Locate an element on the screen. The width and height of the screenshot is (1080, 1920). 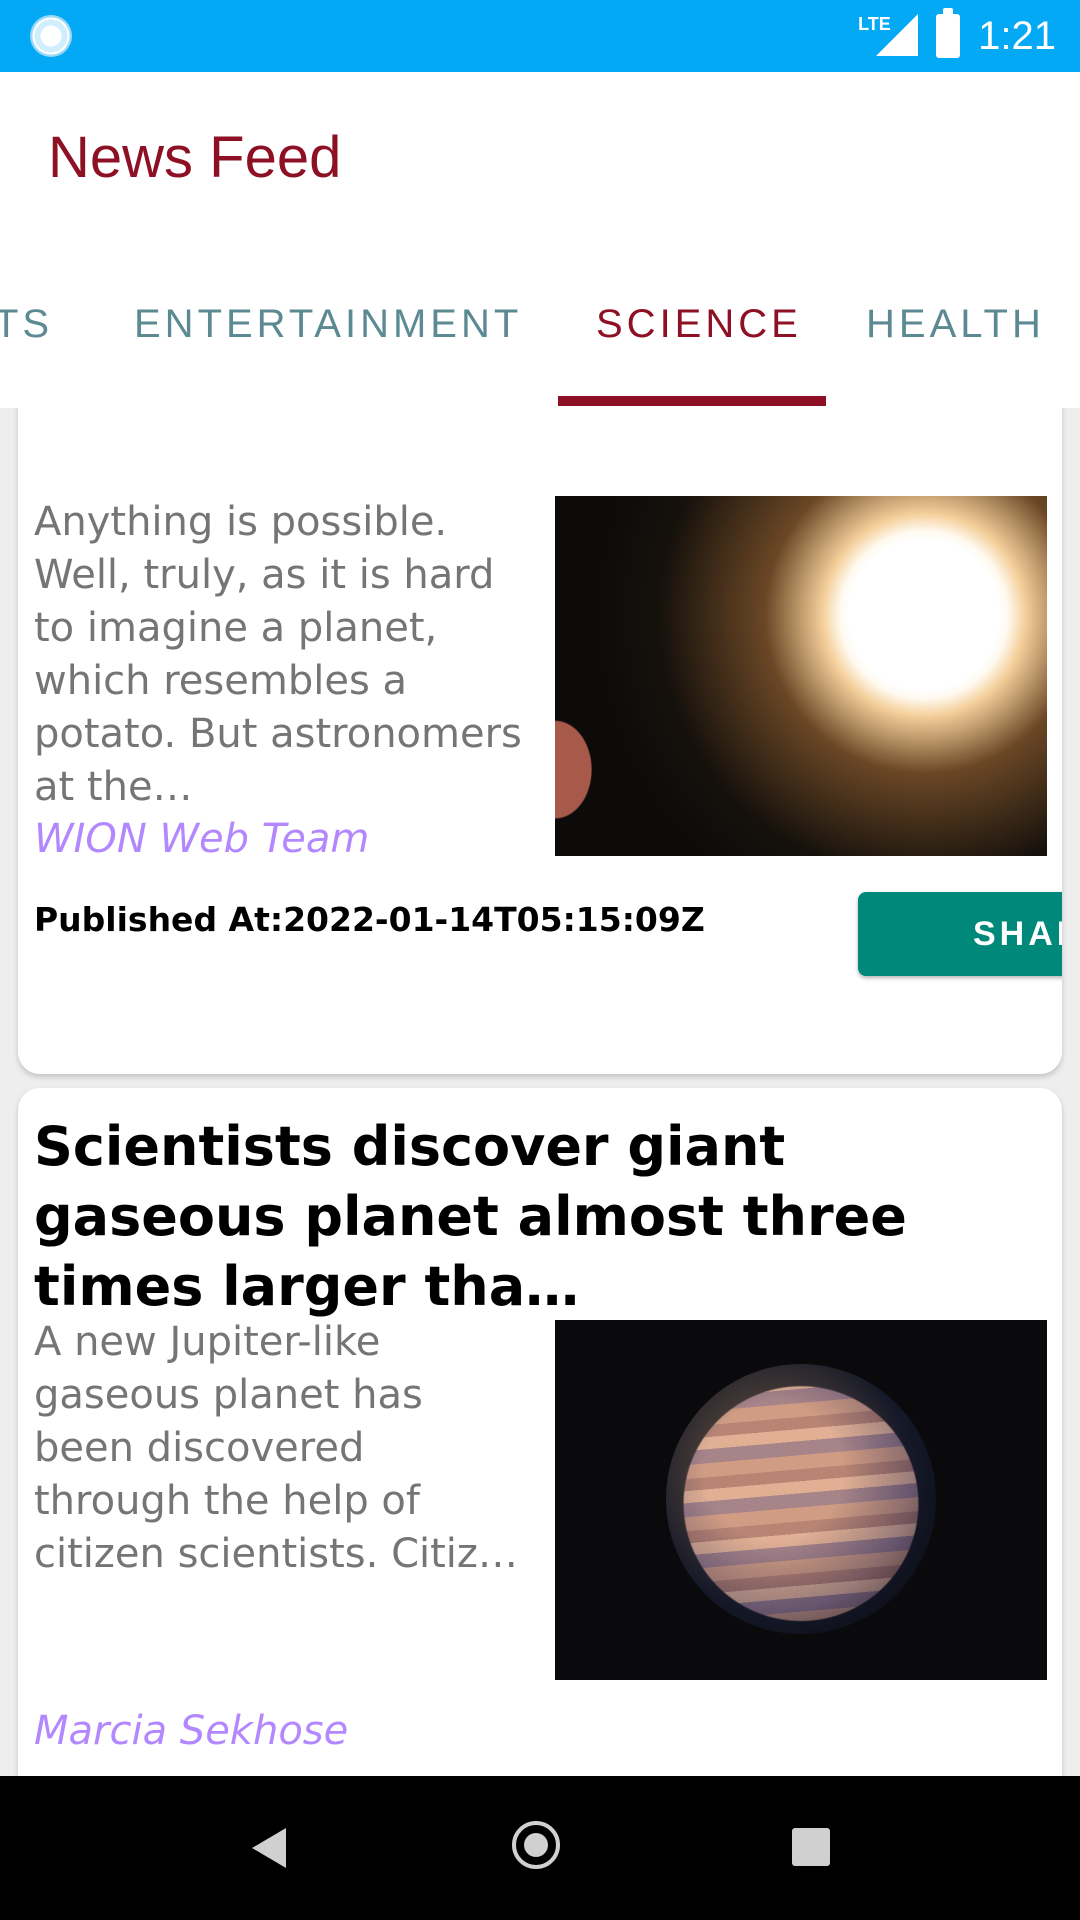
planet-shading is located at coordinates (801, 1499).